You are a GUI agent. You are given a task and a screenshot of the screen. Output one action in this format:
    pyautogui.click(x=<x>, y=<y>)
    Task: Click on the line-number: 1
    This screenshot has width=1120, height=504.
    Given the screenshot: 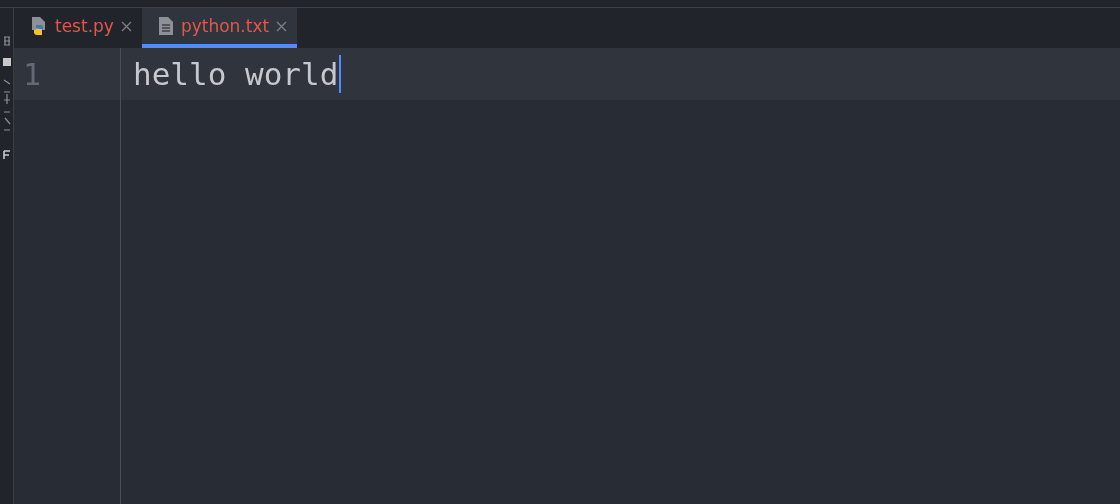 What is the action you would take?
    pyautogui.click(x=32, y=74)
    